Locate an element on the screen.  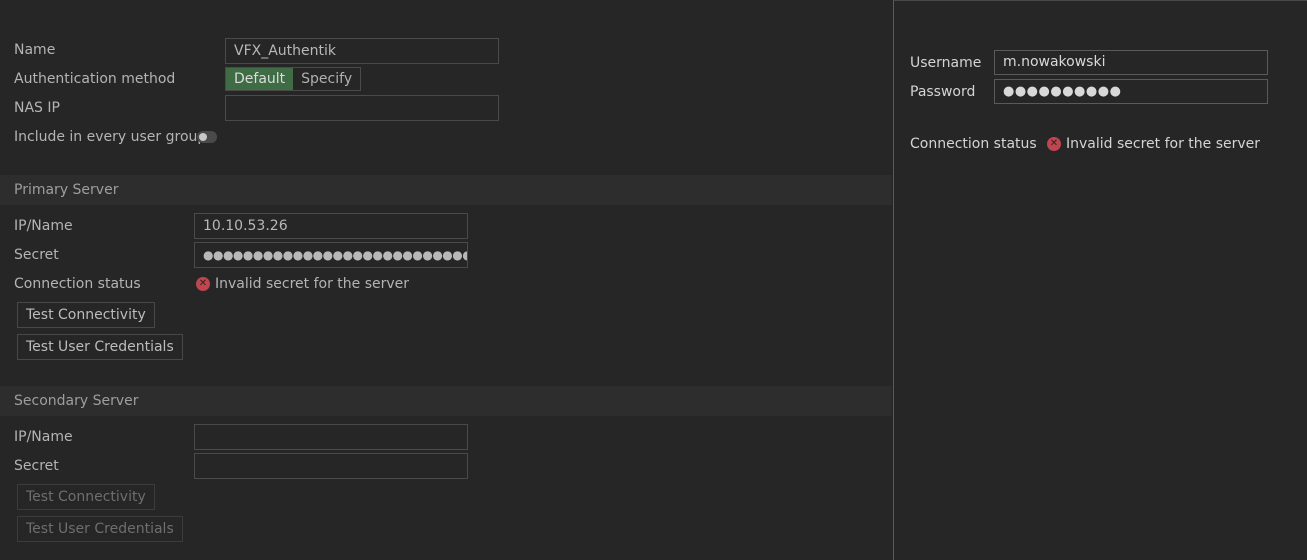
auth-method-label: Authentication method is located at coordinates (95, 79).